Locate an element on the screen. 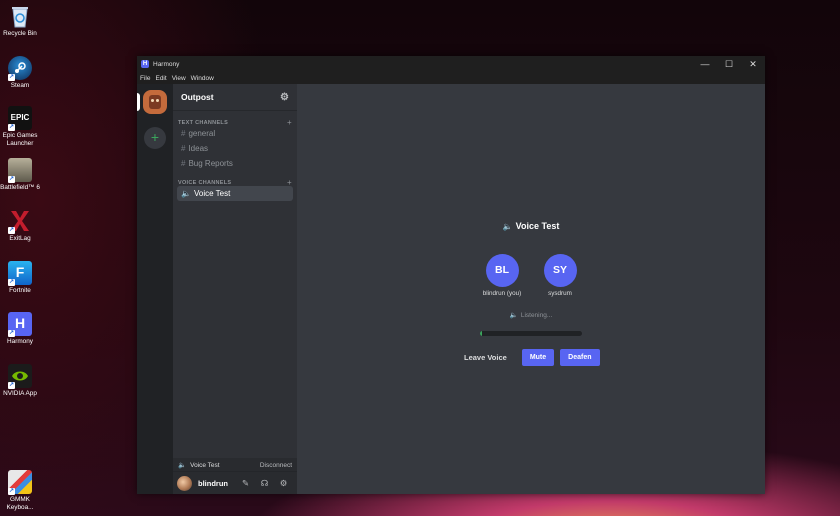 The height and width of the screenshot is (516, 840). channel-bug-reports: # Bug Reports is located at coordinates (235, 163).